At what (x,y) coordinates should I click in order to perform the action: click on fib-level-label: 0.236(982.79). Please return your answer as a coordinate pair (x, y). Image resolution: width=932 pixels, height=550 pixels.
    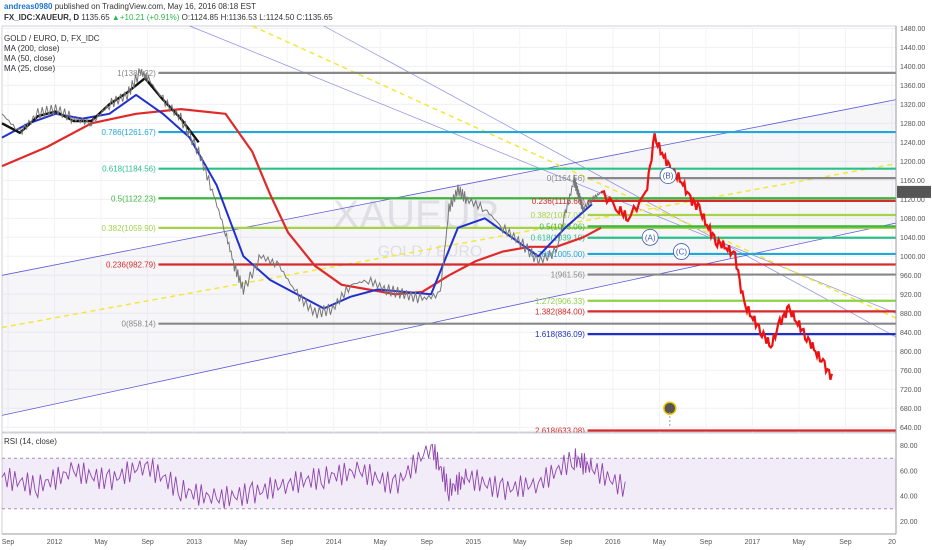
    Looking at the image, I should click on (131, 264).